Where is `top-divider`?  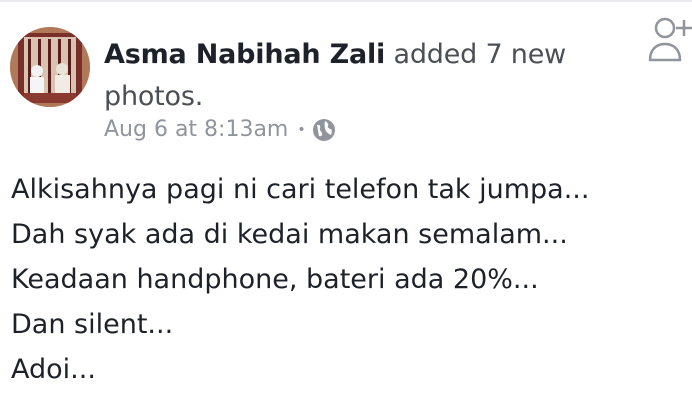
top-divider is located at coordinates (346, 1).